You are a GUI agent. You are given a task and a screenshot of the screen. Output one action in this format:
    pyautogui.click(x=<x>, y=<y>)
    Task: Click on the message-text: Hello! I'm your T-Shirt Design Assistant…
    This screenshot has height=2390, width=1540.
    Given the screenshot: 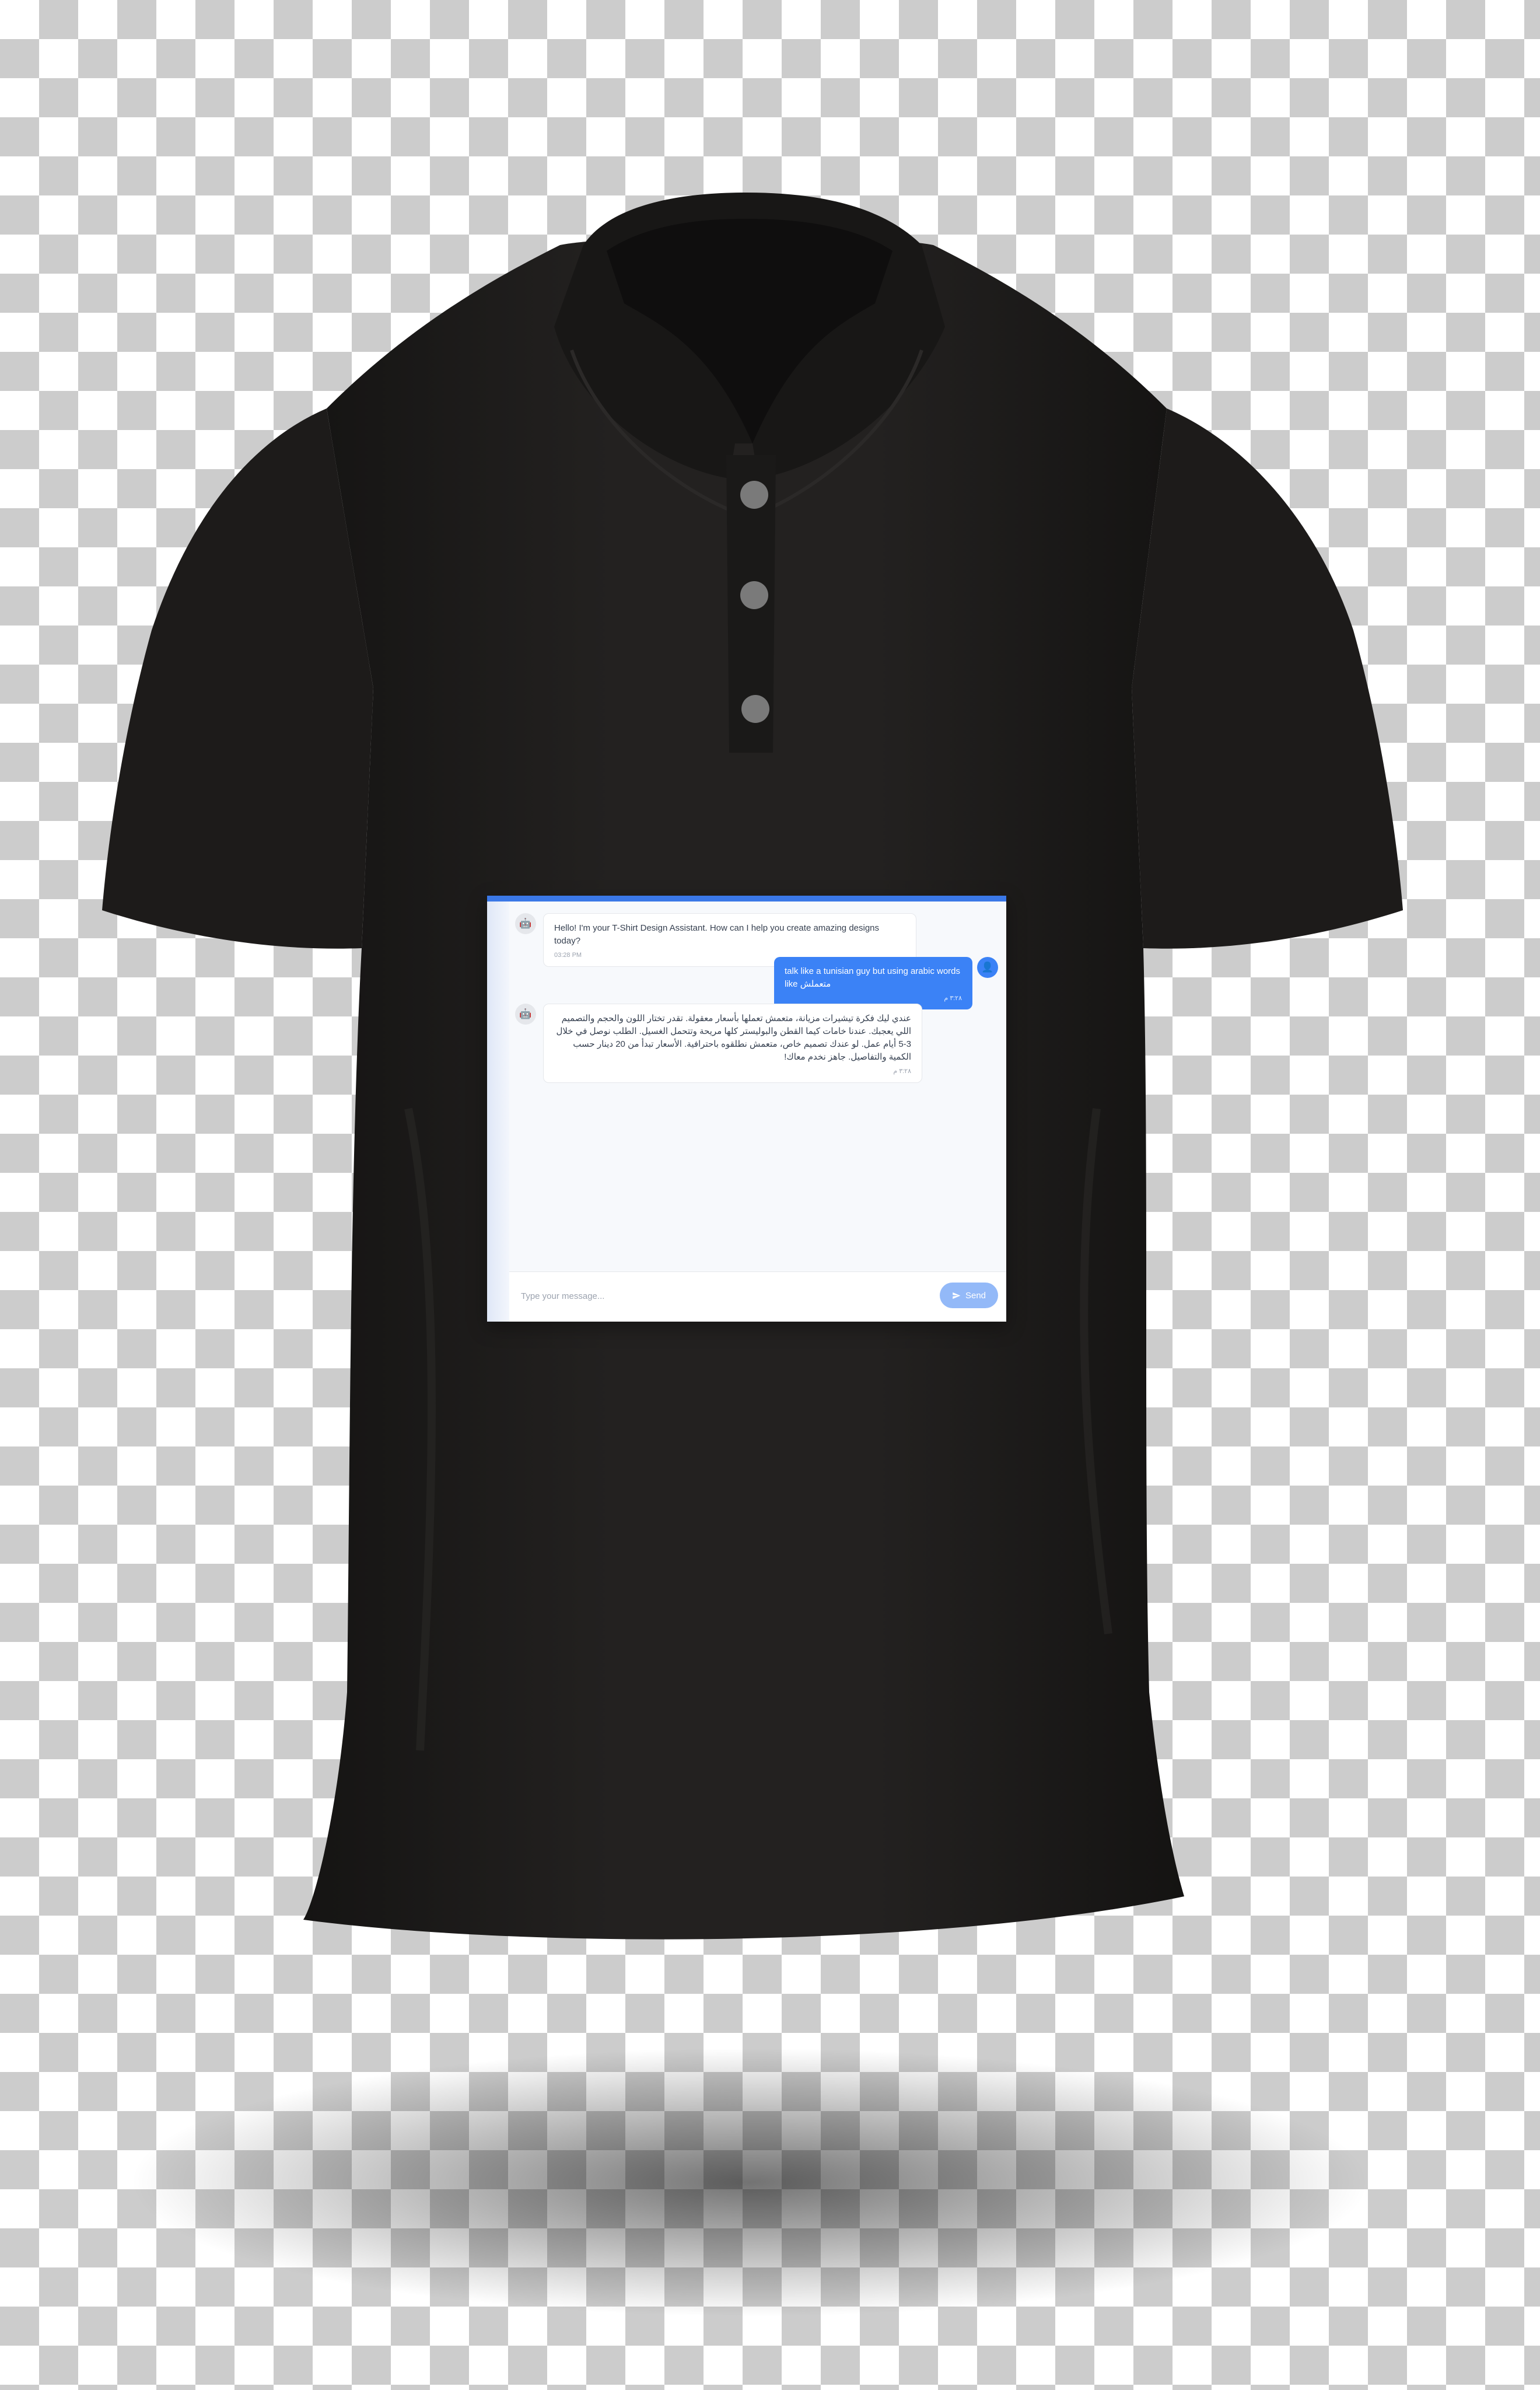 What is the action you would take?
    pyautogui.click(x=717, y=934)
    